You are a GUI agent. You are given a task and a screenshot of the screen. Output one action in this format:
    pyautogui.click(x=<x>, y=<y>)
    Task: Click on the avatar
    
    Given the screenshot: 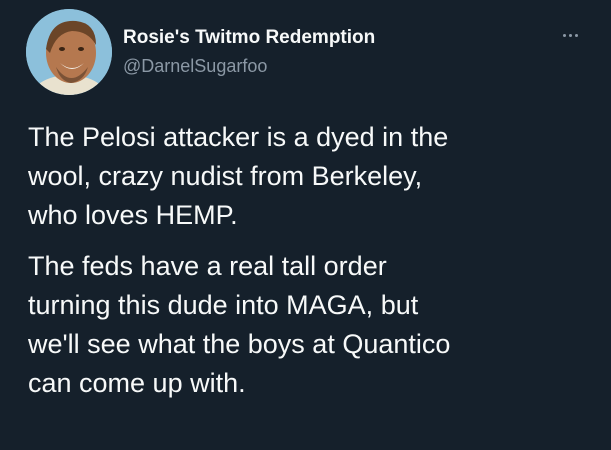 What is the action you would take?
    pyautogui.click(x=69, y=52)
    